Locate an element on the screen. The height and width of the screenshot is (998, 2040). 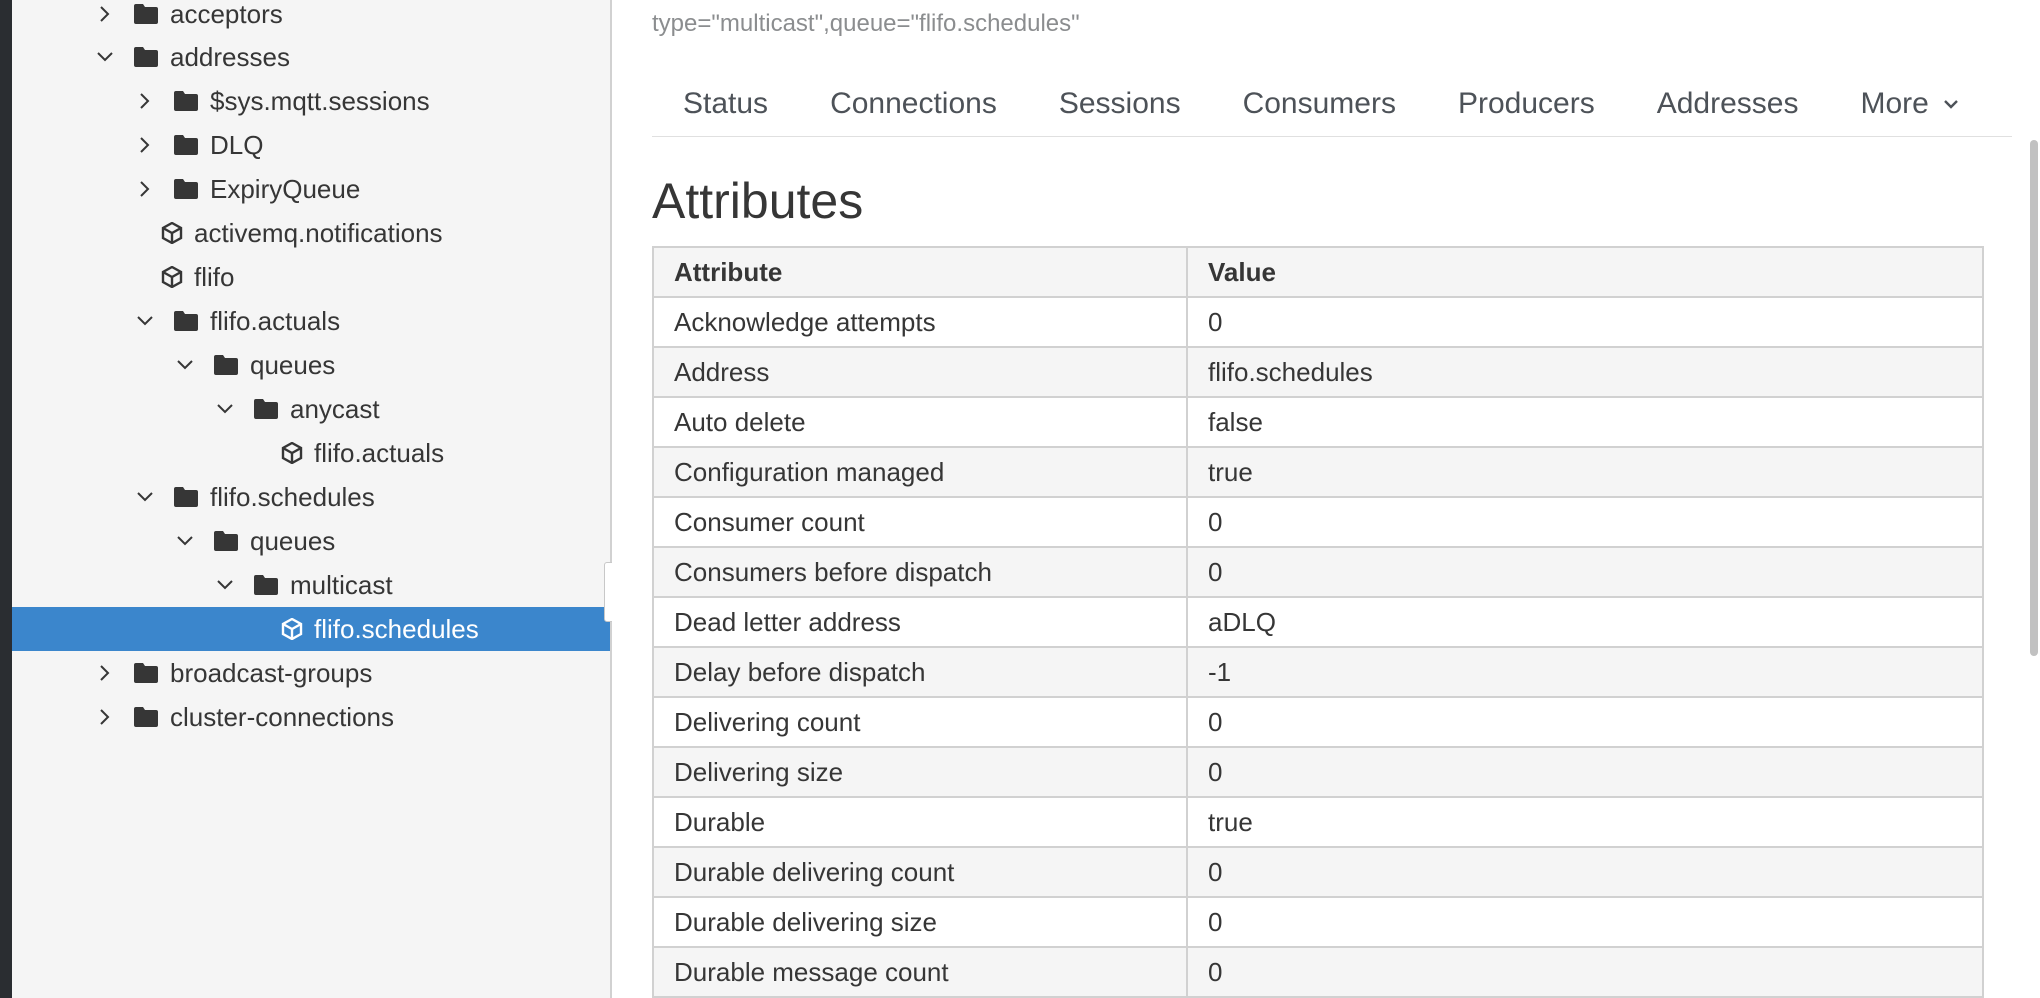
attribute-value: flifo.schedules is located at coordinates (1585, 372).